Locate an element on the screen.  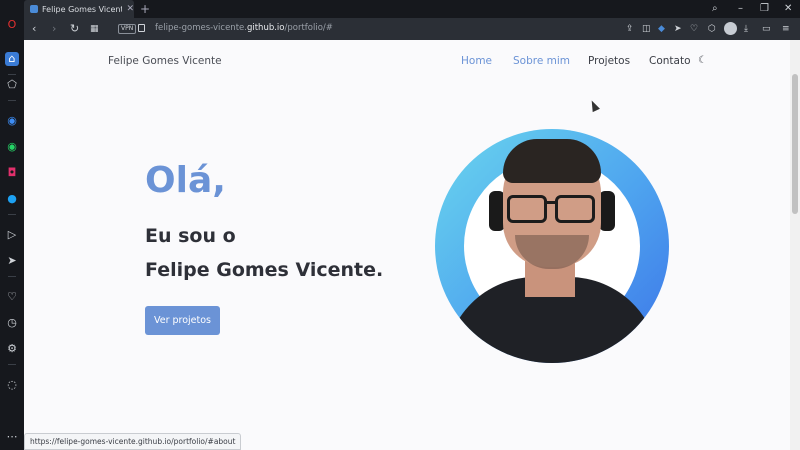
moon-icon: ☾ is located at coordinates (702, 60).